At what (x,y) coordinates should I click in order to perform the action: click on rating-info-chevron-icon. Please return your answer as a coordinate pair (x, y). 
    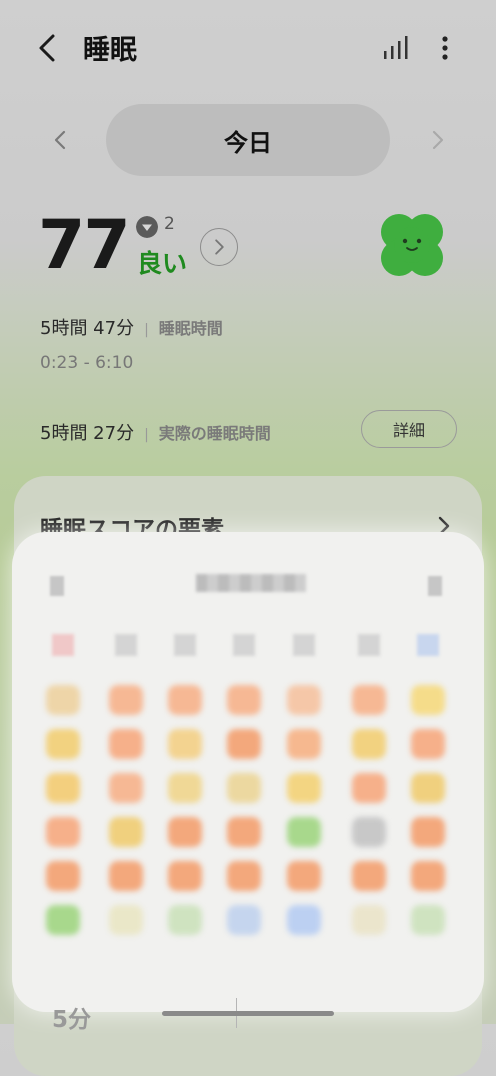
    Looking at the image, I should click on (219, 247).